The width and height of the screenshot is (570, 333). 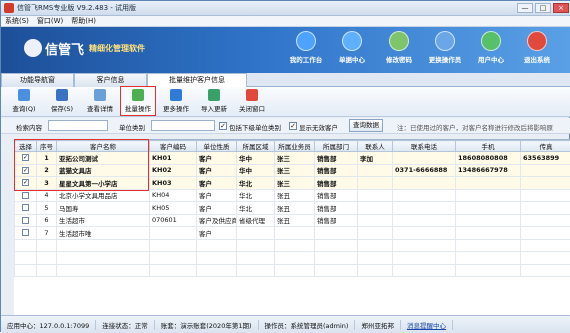 What do you see at coordinates (103, 170) in the screenshot?
I see `cell-name: 蓝猫文具店` at bounding box center [103, 170].